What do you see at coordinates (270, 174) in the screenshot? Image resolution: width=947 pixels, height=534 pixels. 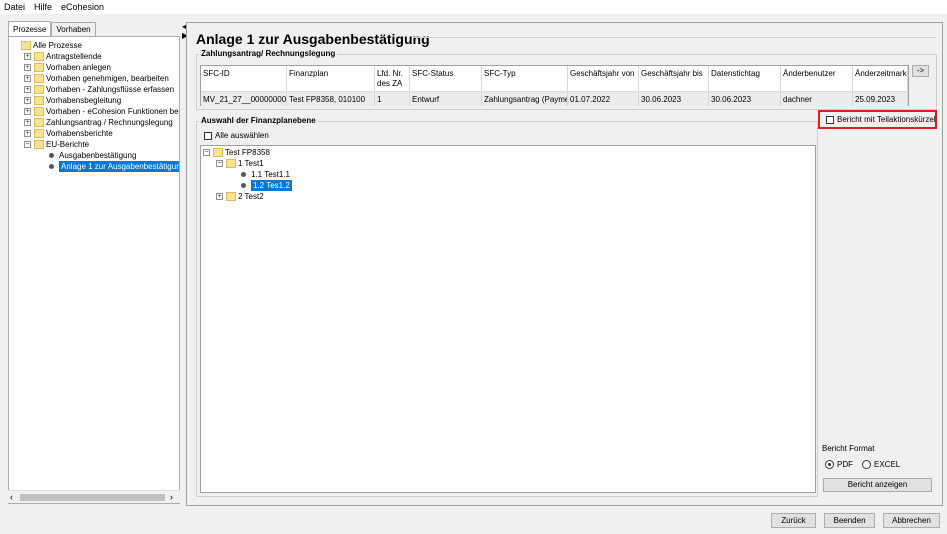 I see `finanzplan-tree-item: 1.1 Test1.1` at bounding box center [270, 174].